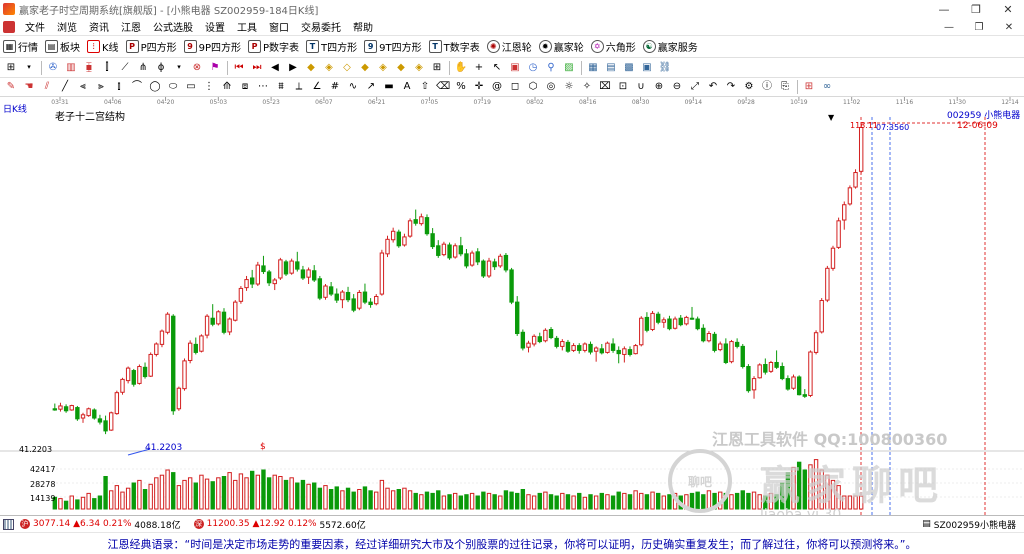 The image size is (1024, 554). I want to click on toolbar-p-number-table: P P数字表, so click(273, 46).